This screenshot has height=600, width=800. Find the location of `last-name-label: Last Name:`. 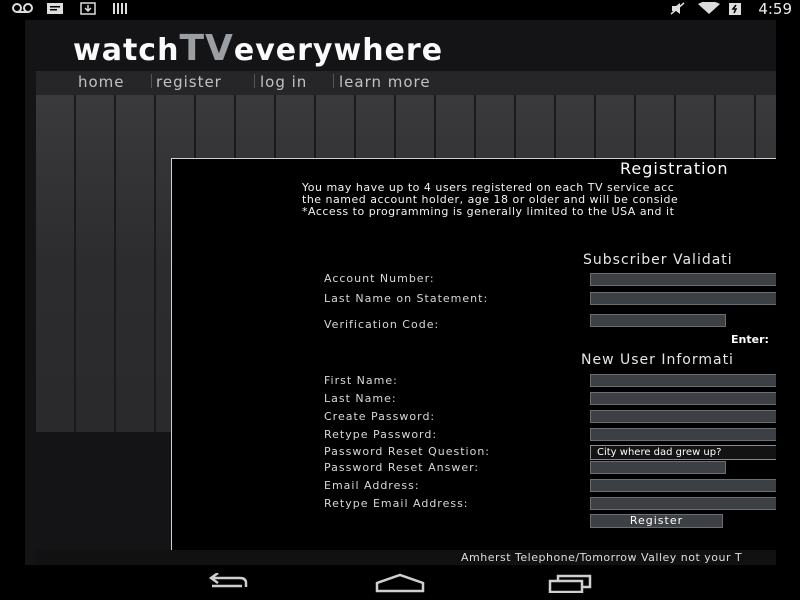

last-name-label: Last Name: is located at coordinates (360, 398).